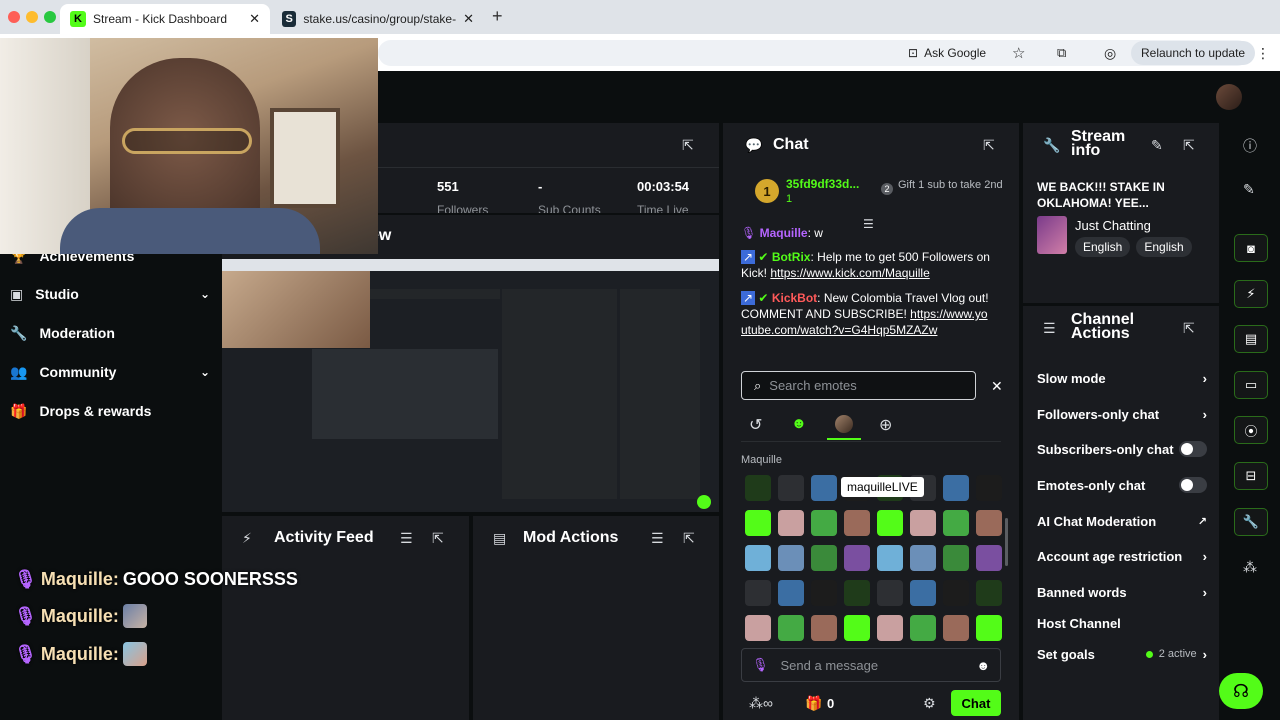  Describe the element at coordinates (50, 17) in the screenshot. I see `maximize-window-dot` at that location.